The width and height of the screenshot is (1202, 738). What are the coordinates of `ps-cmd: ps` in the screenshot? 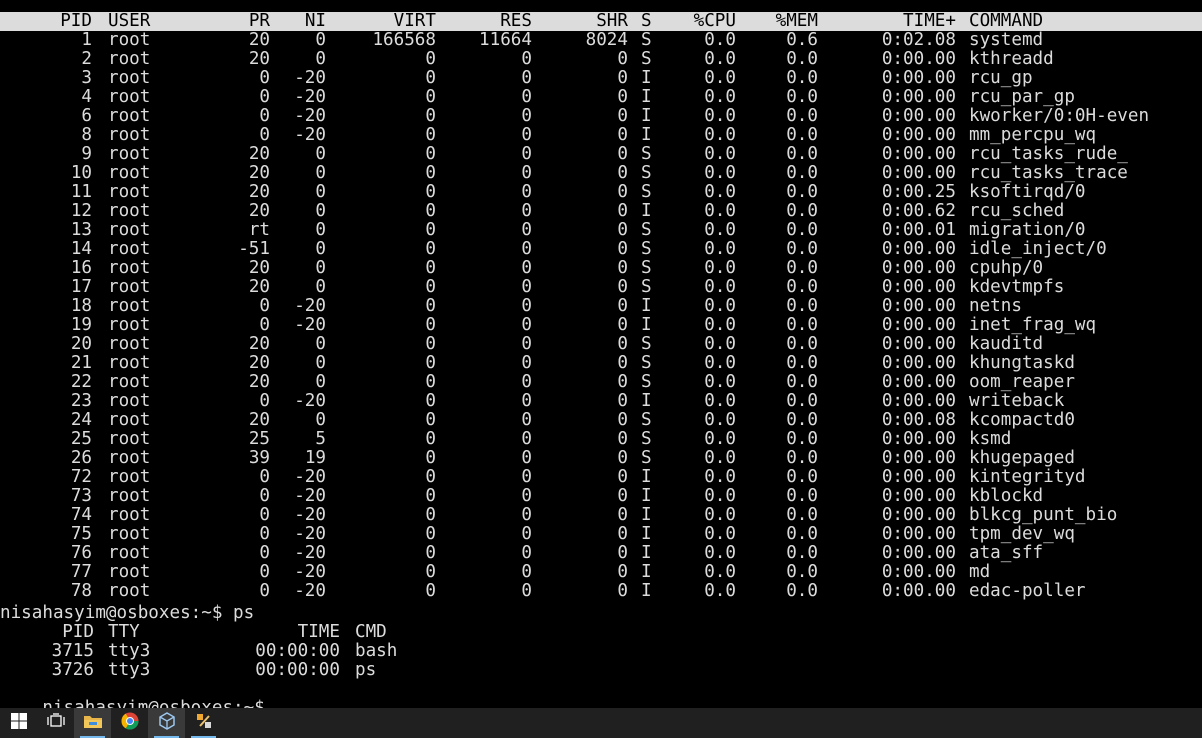 It's located at (366, 670).